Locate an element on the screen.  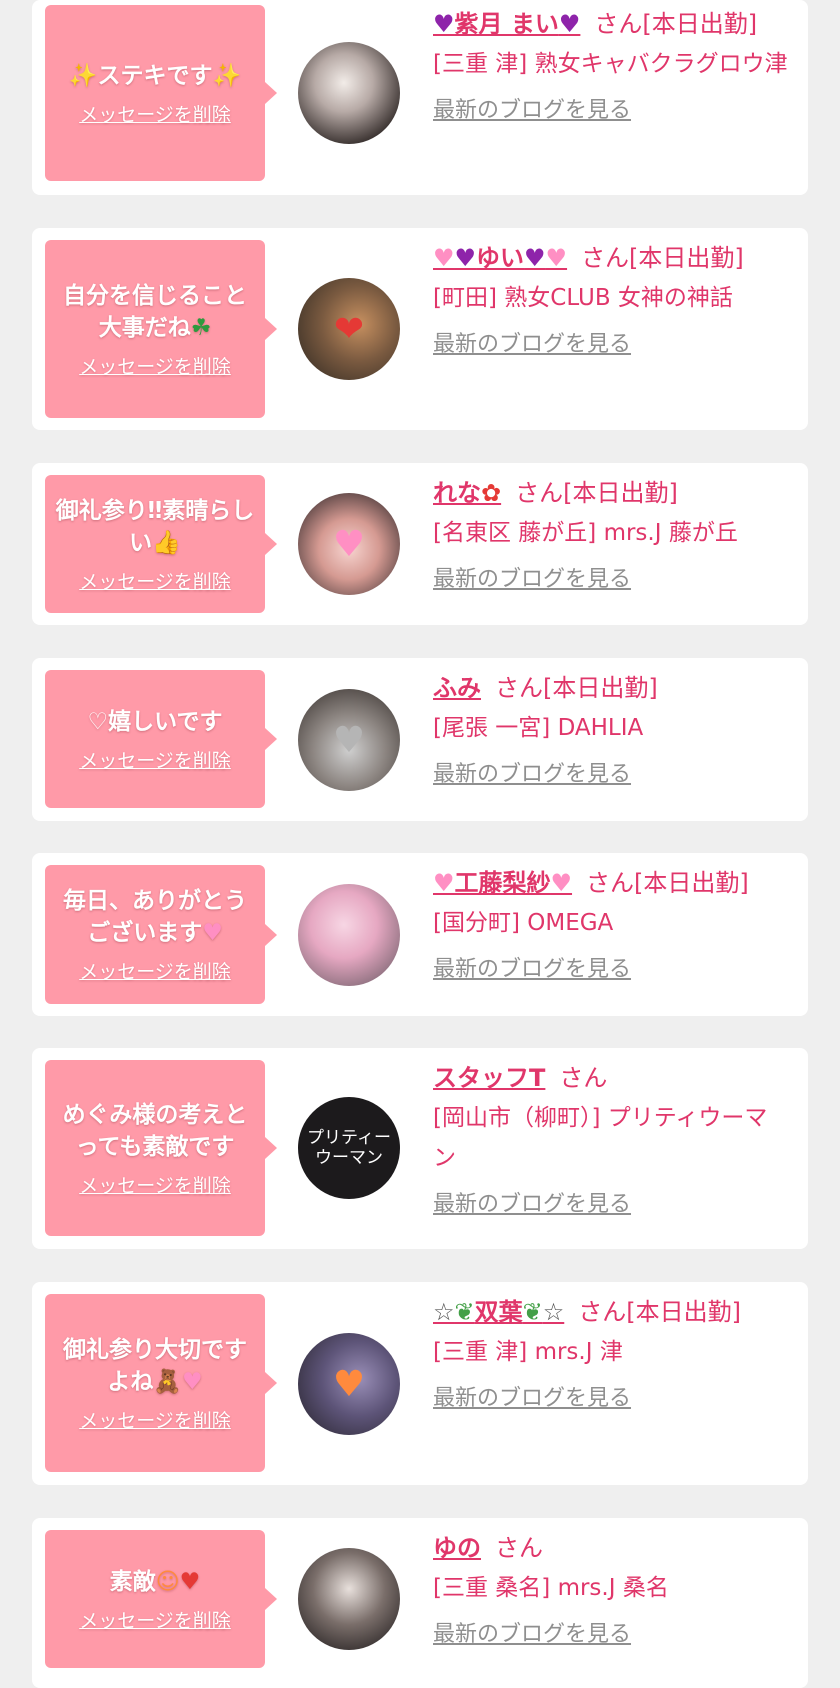
sender-name-link: ♥工藤梨紗♥ is located at coordinates (502, 883).